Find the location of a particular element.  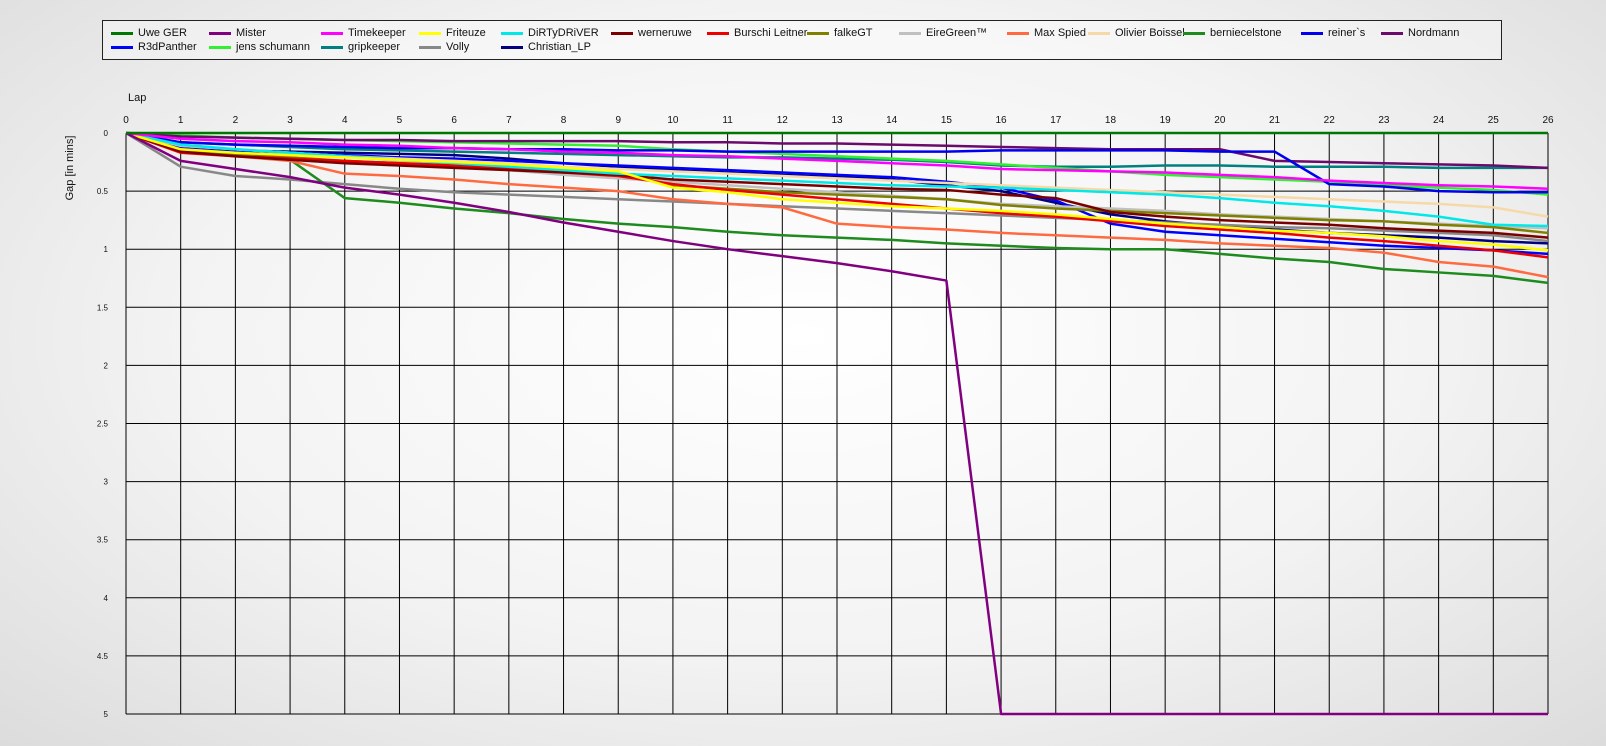

y-tick-label: 5 is located at coordinates (106, 714).